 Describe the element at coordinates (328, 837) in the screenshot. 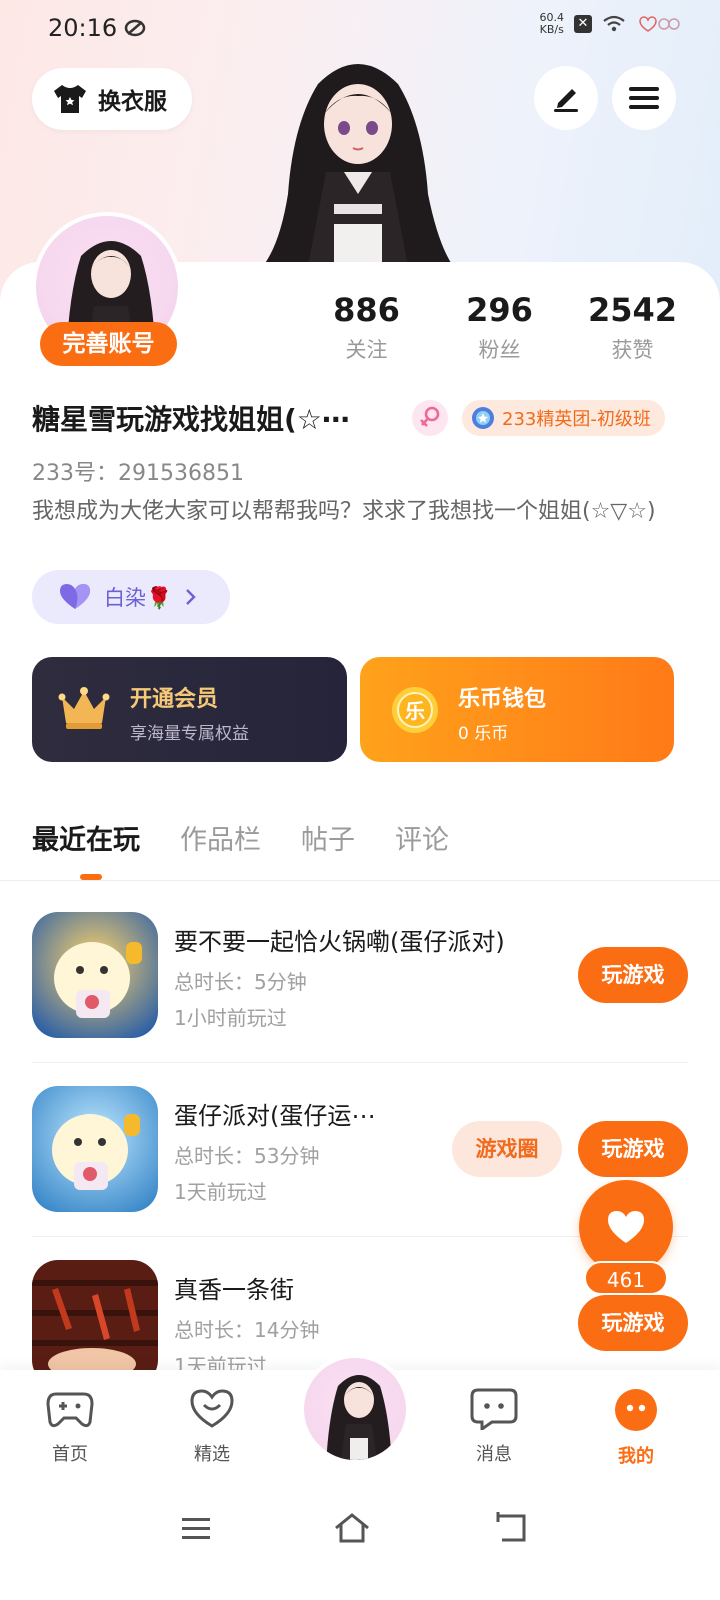

I see `tab-posts: 帖子` at that location.